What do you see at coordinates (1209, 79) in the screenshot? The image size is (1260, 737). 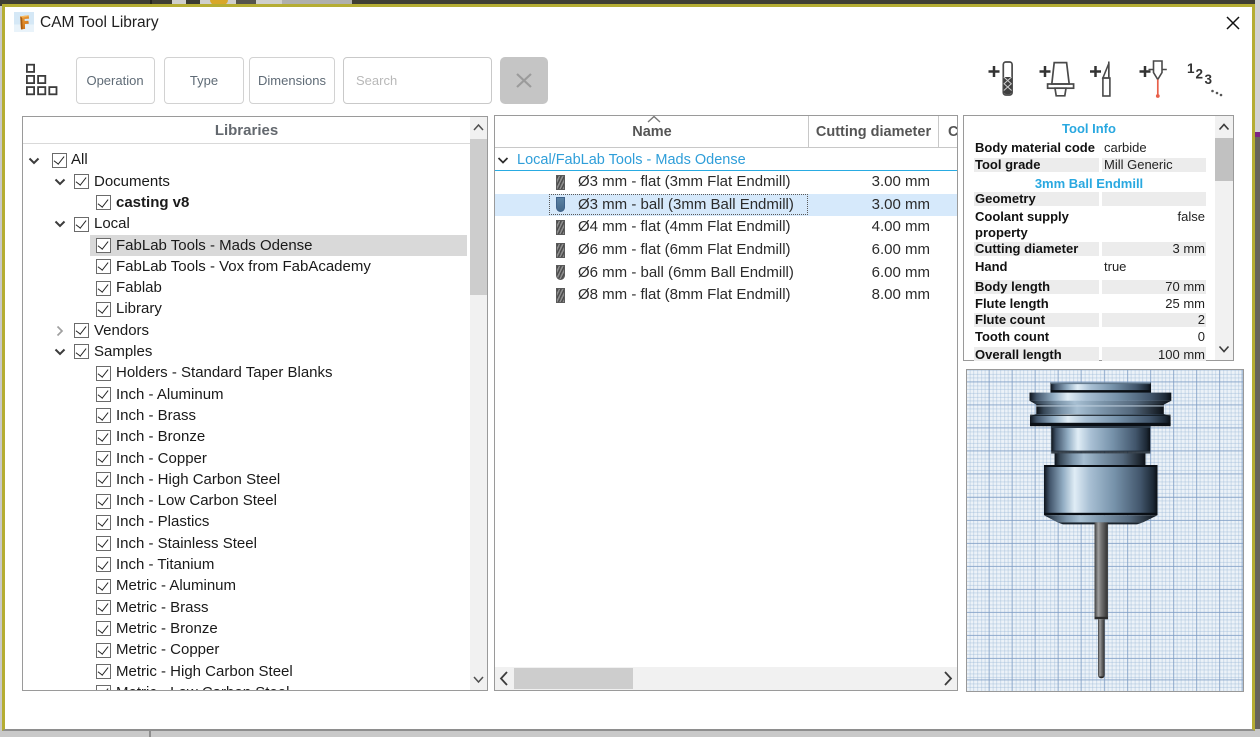 I see `svg-text: 3` at bounding box center [1209, 79].